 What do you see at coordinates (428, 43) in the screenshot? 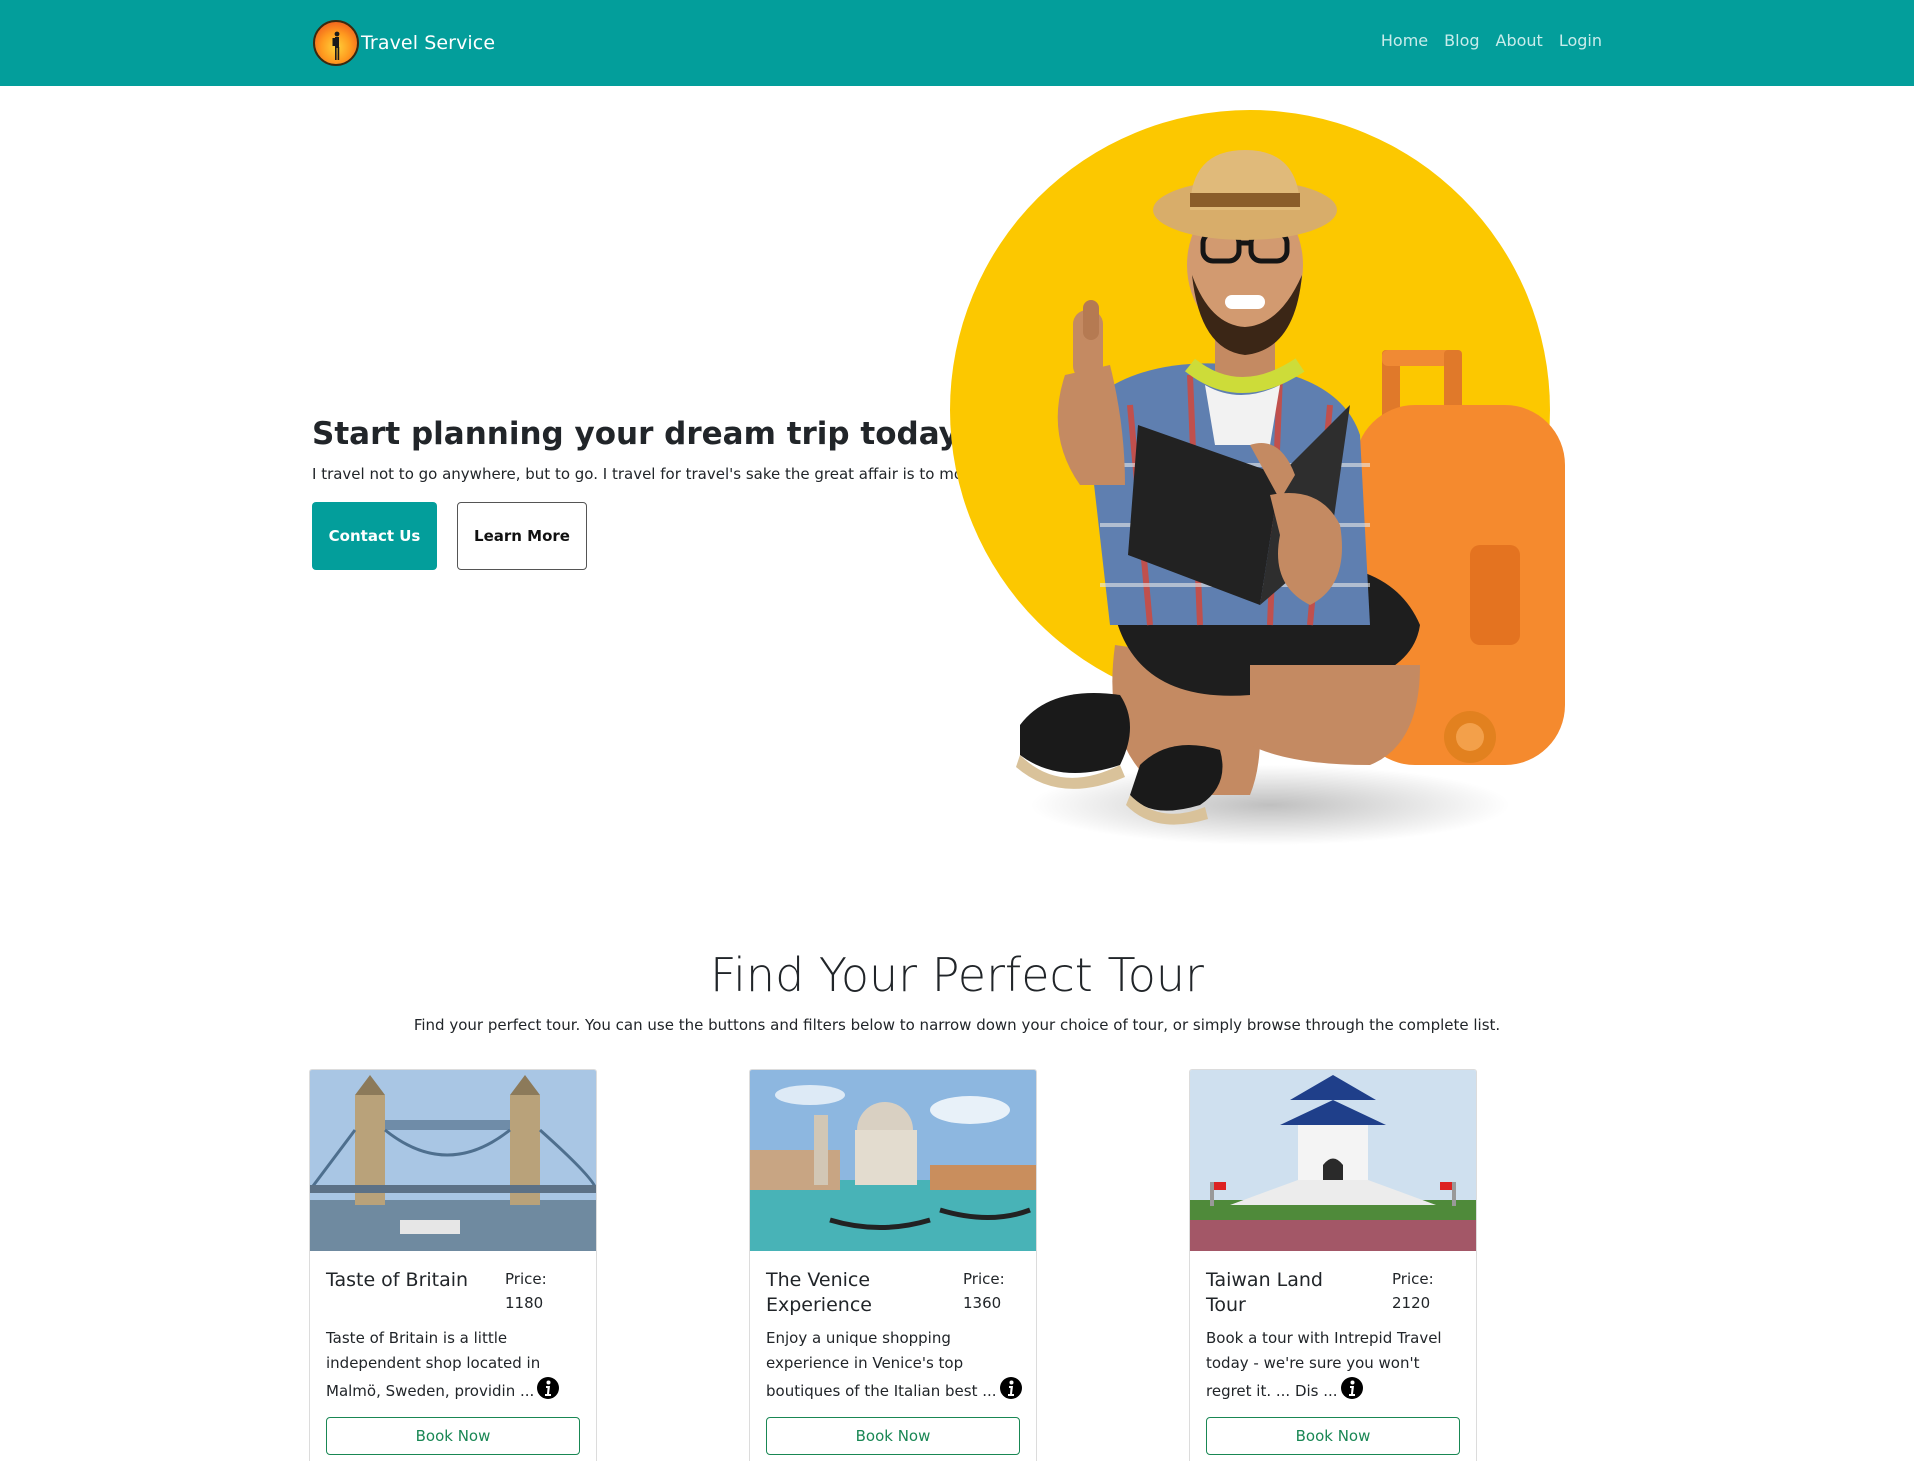
I see `brand-name: Travel Service` at bounding box center [428, 43].